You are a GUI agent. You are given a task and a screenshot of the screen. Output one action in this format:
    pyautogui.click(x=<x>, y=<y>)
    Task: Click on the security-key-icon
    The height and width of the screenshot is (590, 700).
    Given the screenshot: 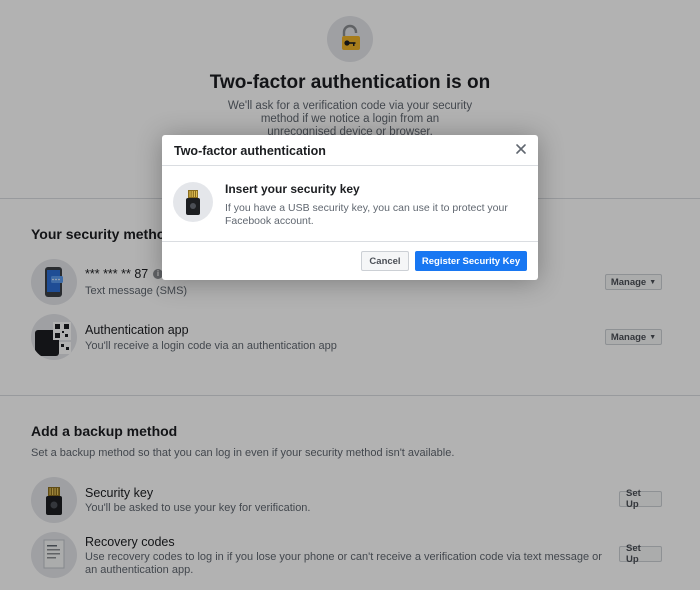 What is the action you would take?
    pyautogui.click(x=193, y=202)
    